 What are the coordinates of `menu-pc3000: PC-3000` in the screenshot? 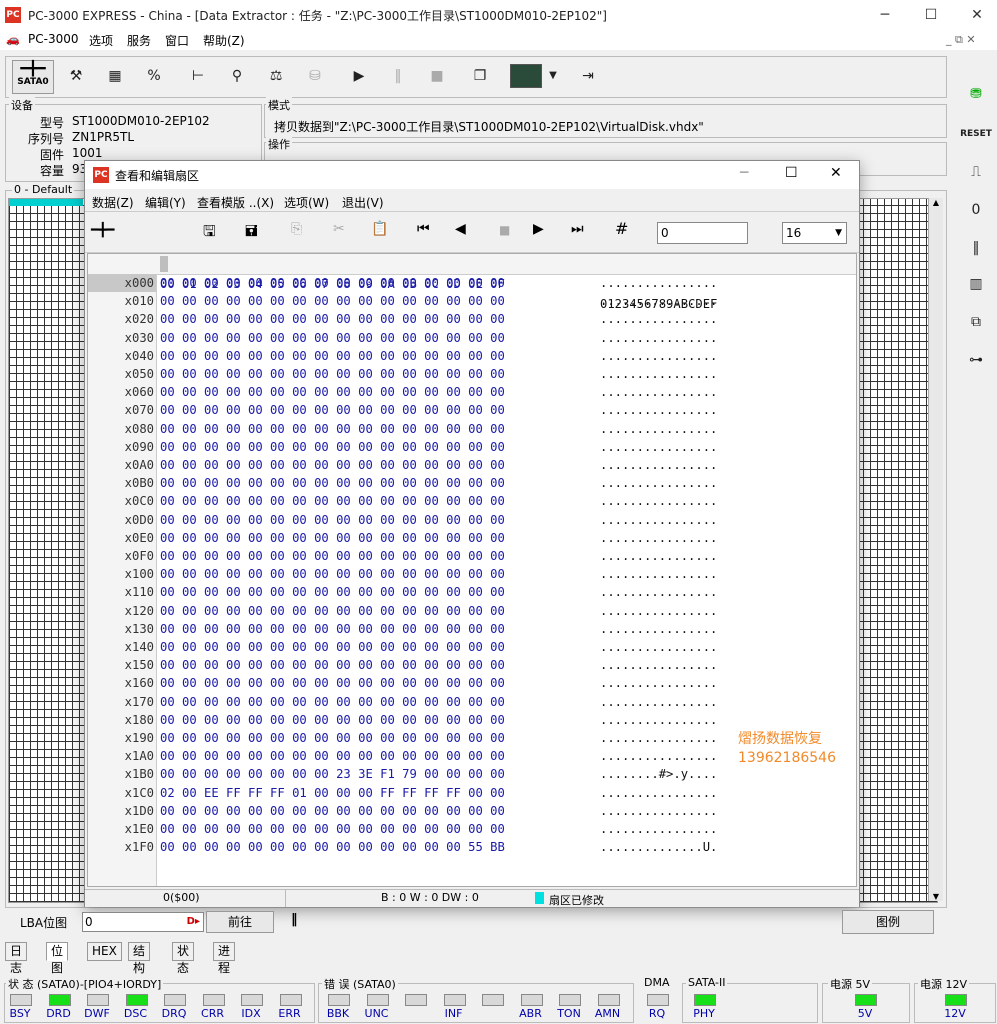 It's located at (53, 39).